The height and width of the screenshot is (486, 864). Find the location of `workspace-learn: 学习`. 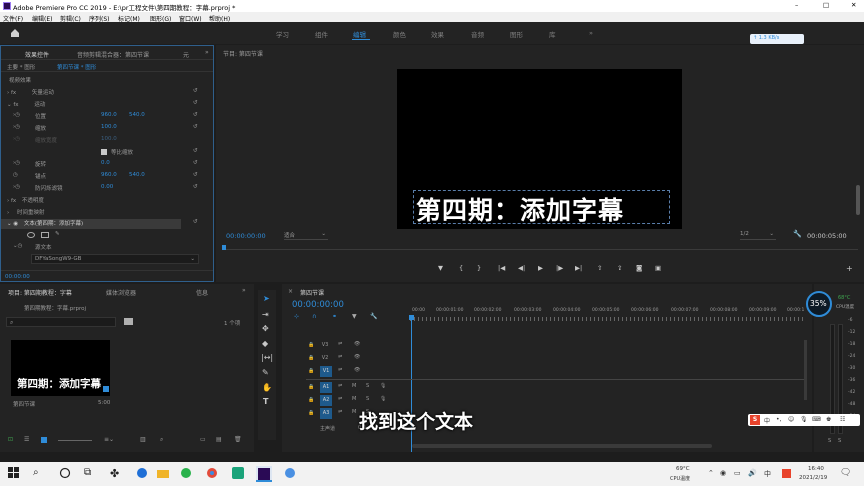

workspace-learn: 学习 is located at coordinates (282, 34).